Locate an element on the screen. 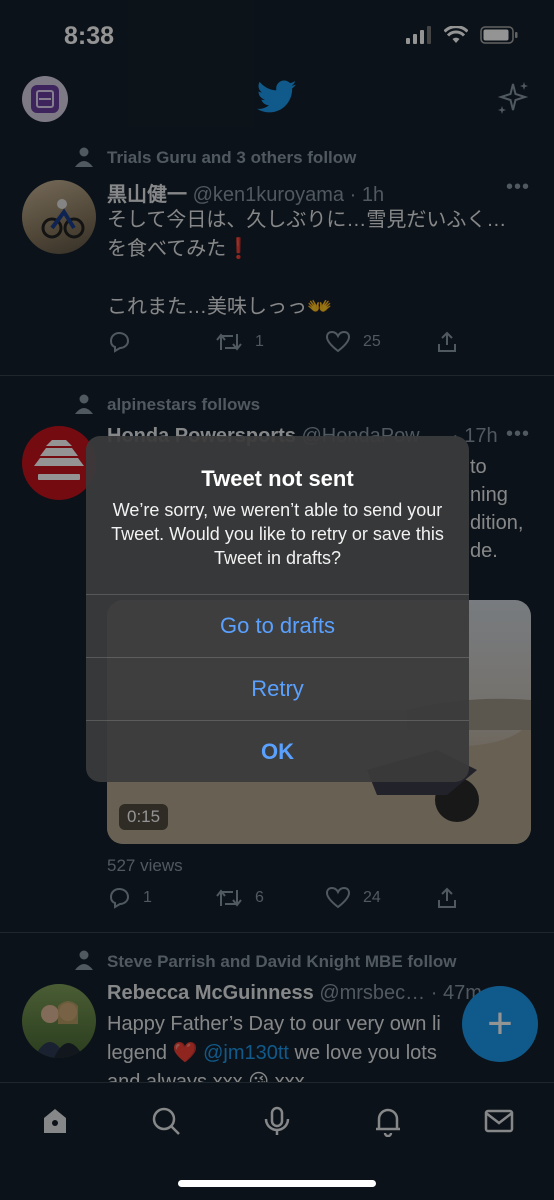 This screenshot has height=1200, width=554. home-indicator is located at coordinates (277, 1183).